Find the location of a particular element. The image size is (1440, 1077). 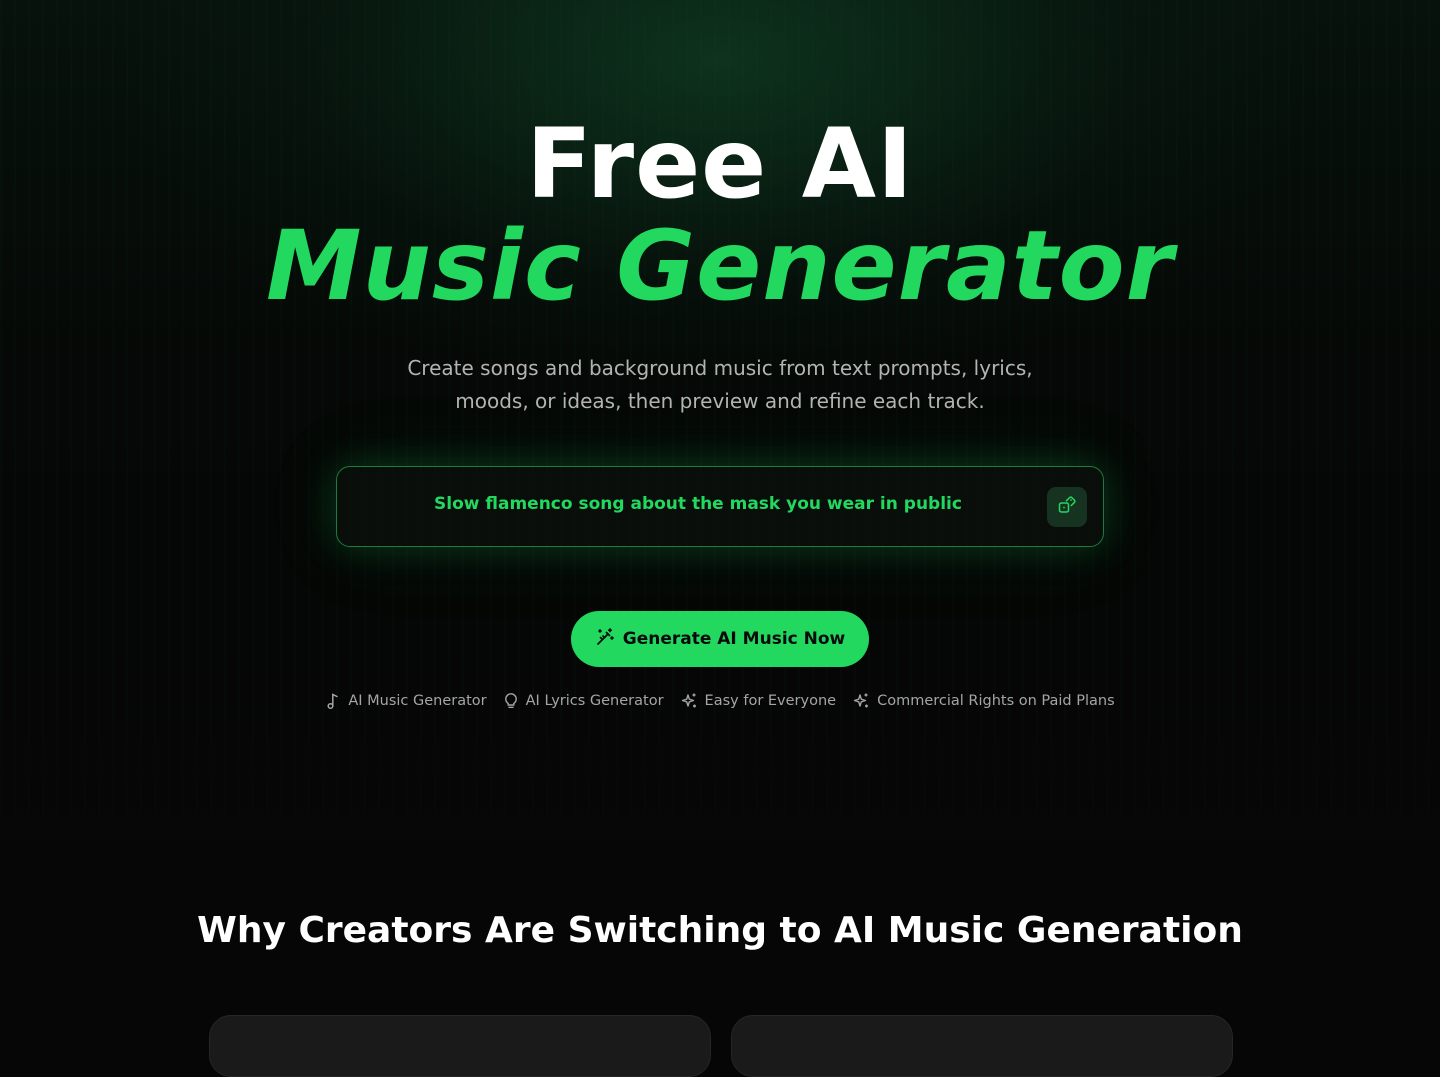

random-prompt-button is located at coordinates (1067, 507).